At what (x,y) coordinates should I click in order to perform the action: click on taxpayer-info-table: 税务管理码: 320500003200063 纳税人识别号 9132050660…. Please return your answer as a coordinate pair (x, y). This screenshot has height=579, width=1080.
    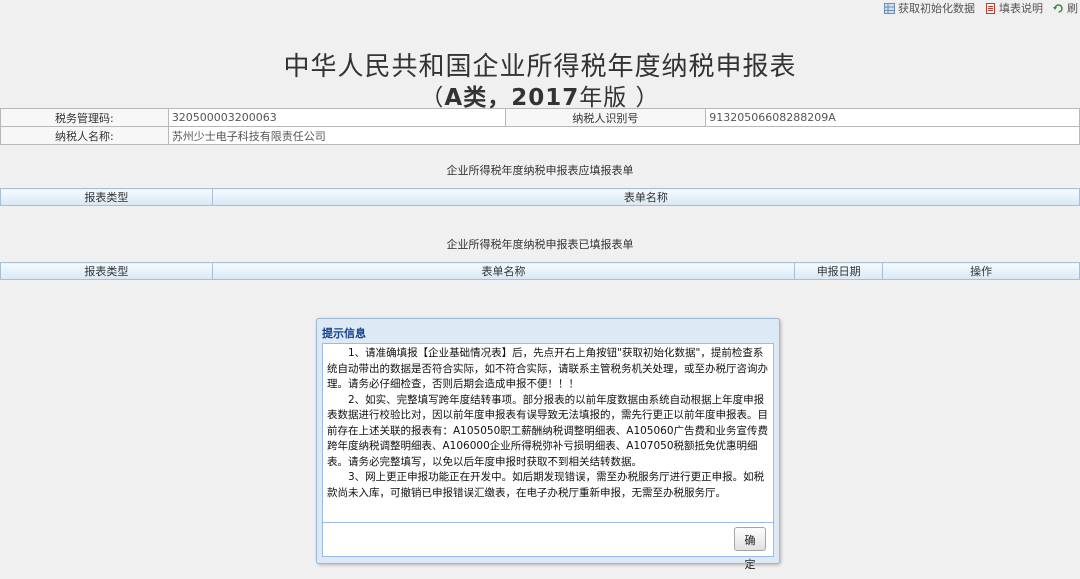
    Looking at the image, I should click on (540, 126).